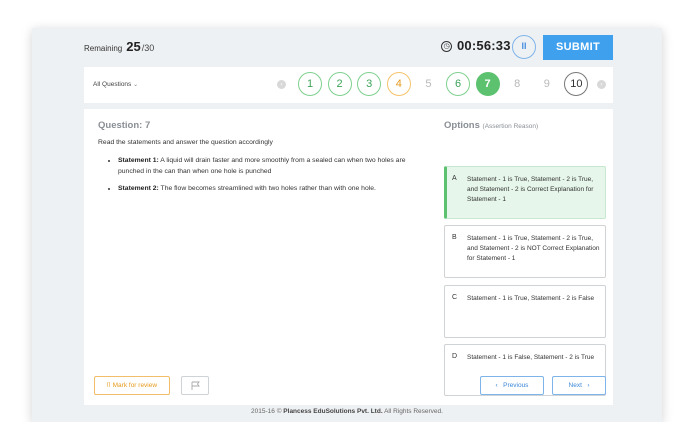 This screenshot has height=422, width=695. Describe the element at coordinates (428, 84) in the screenshot. I see `question-number-5: 5` at that location.